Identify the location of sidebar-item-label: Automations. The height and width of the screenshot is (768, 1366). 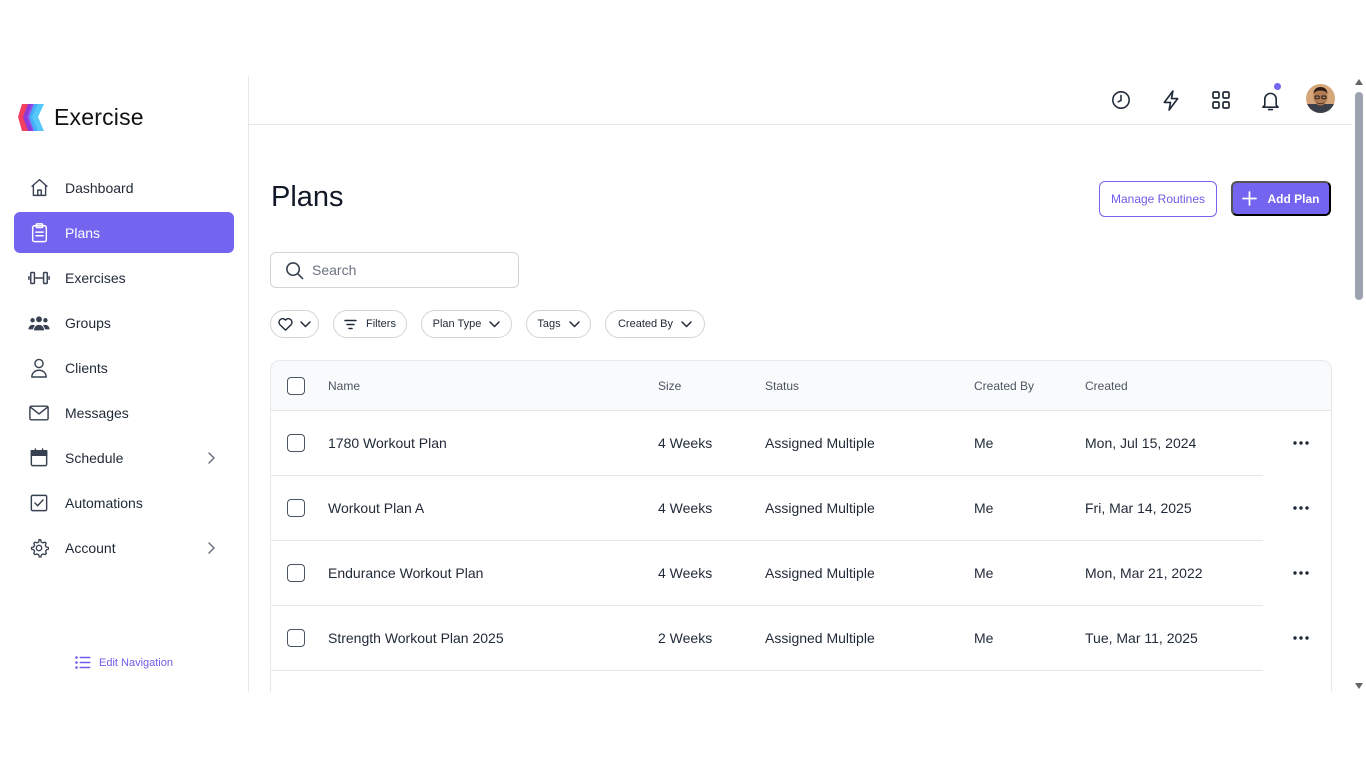
(104, 502).